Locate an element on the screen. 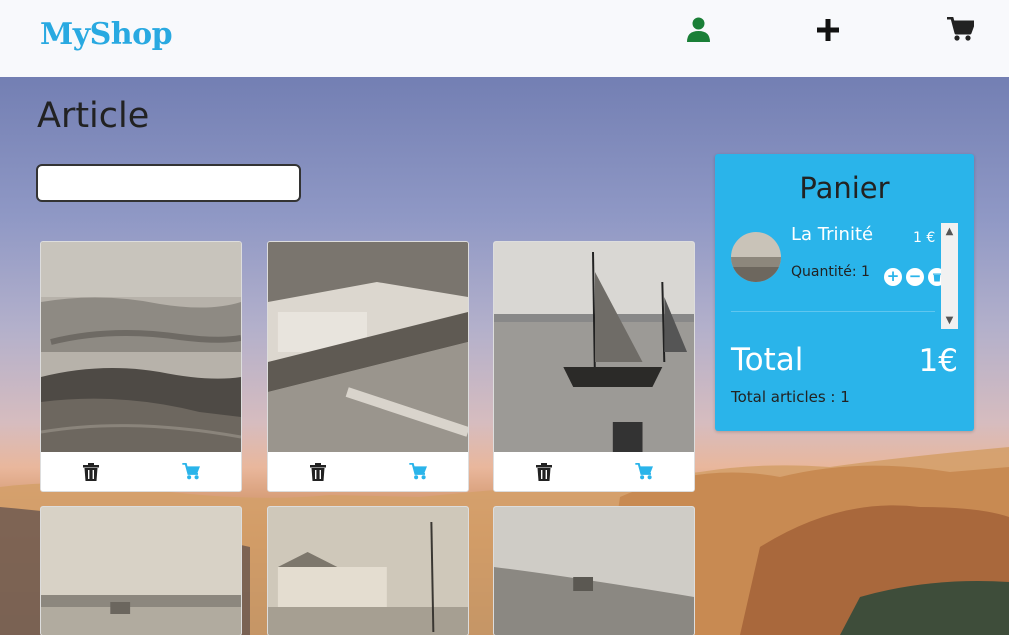 Image resolution: width=1009 pixels, height=635 pixels. plus-icon is located at coordinates (828, 30).